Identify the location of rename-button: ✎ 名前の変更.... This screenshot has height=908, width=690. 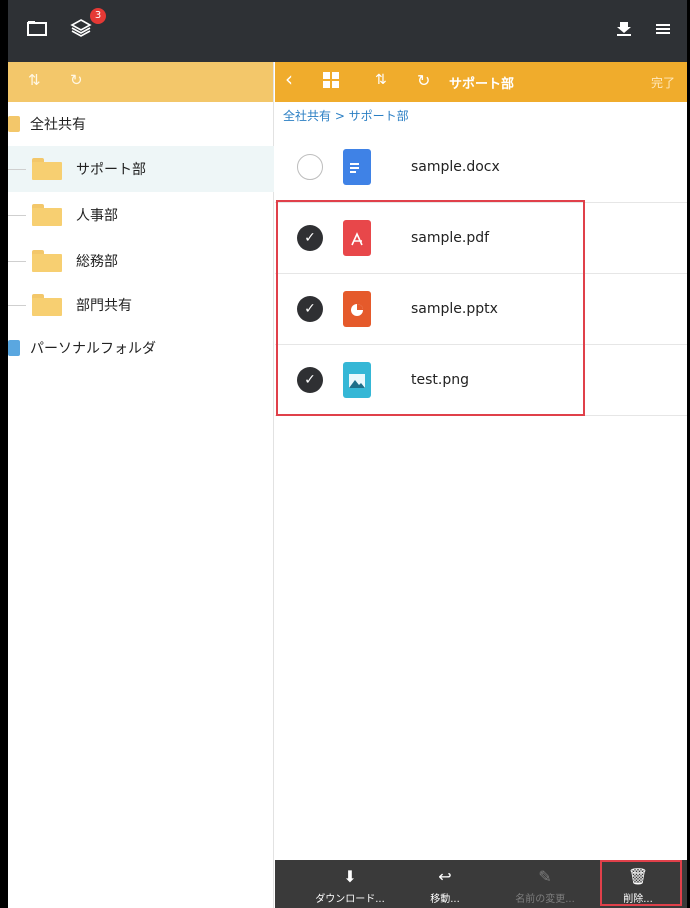
(545, 884).